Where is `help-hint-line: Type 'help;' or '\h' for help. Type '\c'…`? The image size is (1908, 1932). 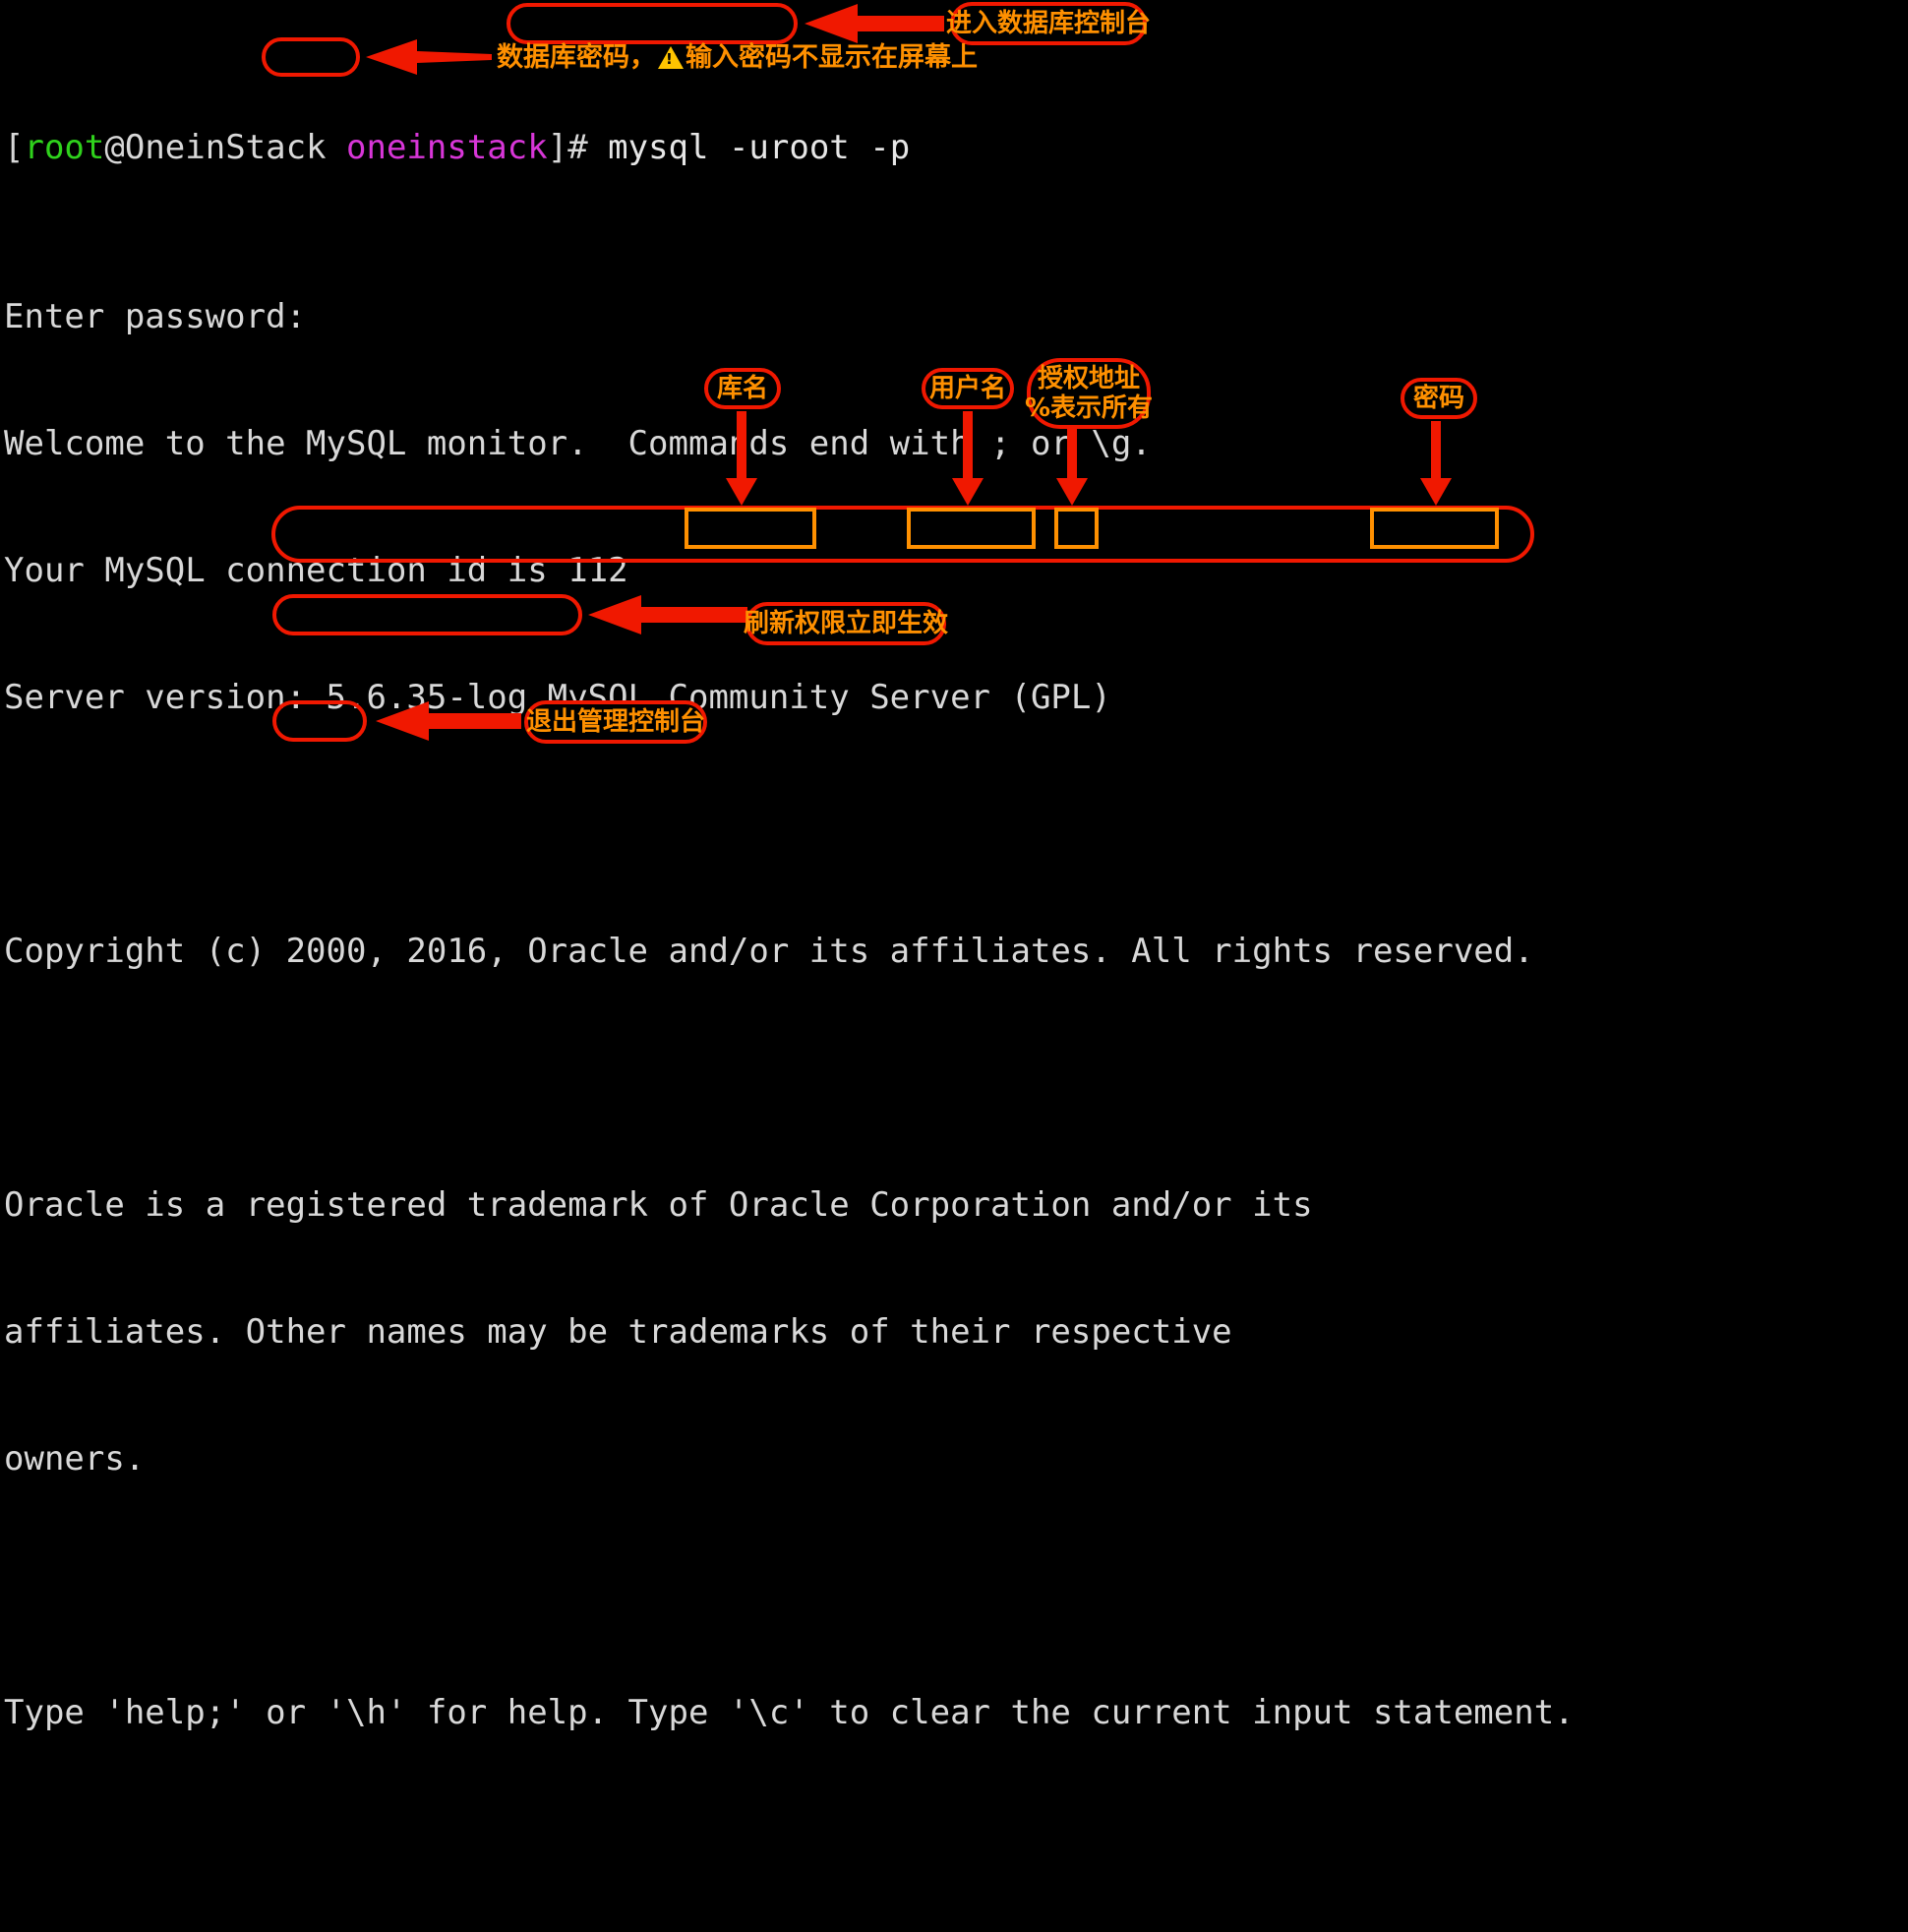 help-hint-line: Type 'help;' or '\h' for help. Type '\c'… is located at coordinates (789, 1712).